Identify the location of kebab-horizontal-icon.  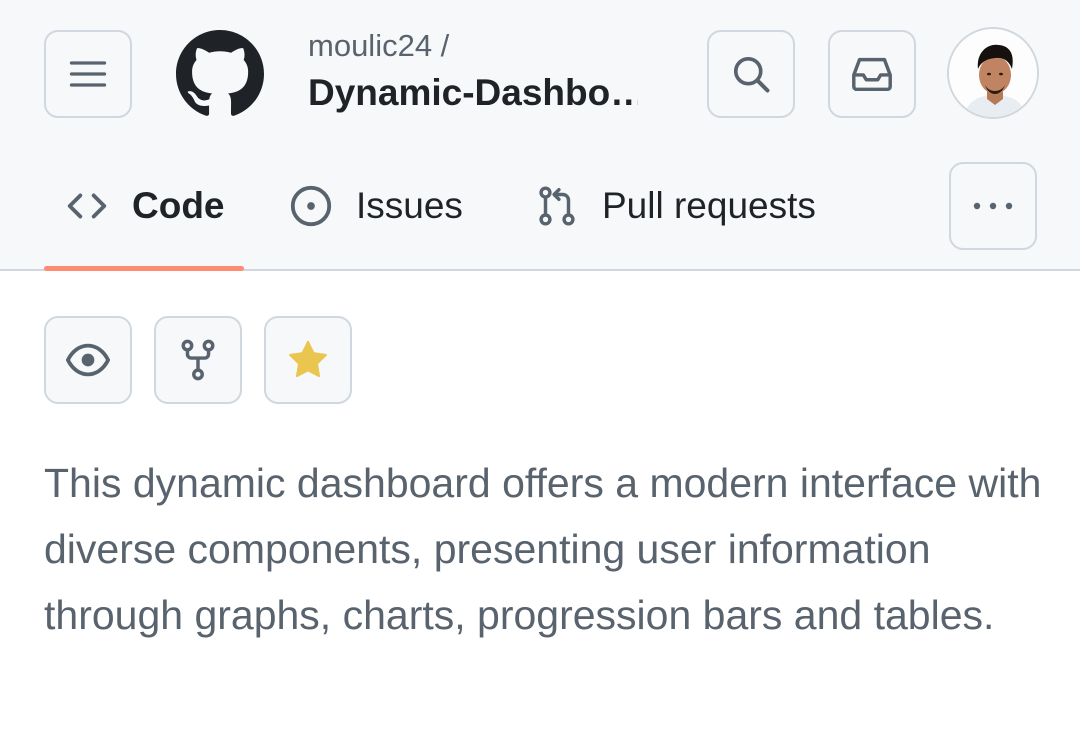
(993, 206).